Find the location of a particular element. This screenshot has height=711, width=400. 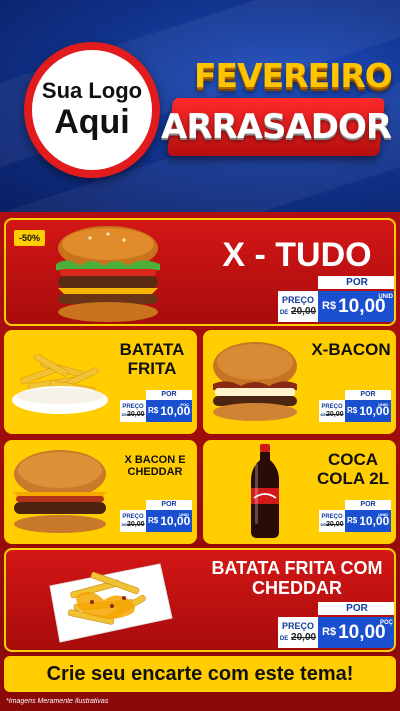

product-name: BATATA FRITA is located at coordinates (152, 359).